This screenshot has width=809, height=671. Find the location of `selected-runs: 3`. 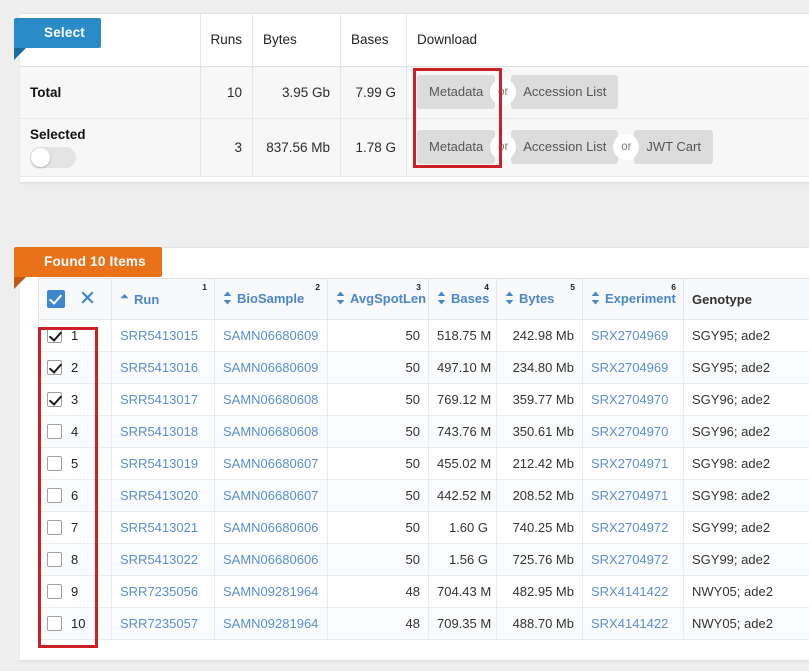

selected-runs: 3 is located at coordinates (227, 147).